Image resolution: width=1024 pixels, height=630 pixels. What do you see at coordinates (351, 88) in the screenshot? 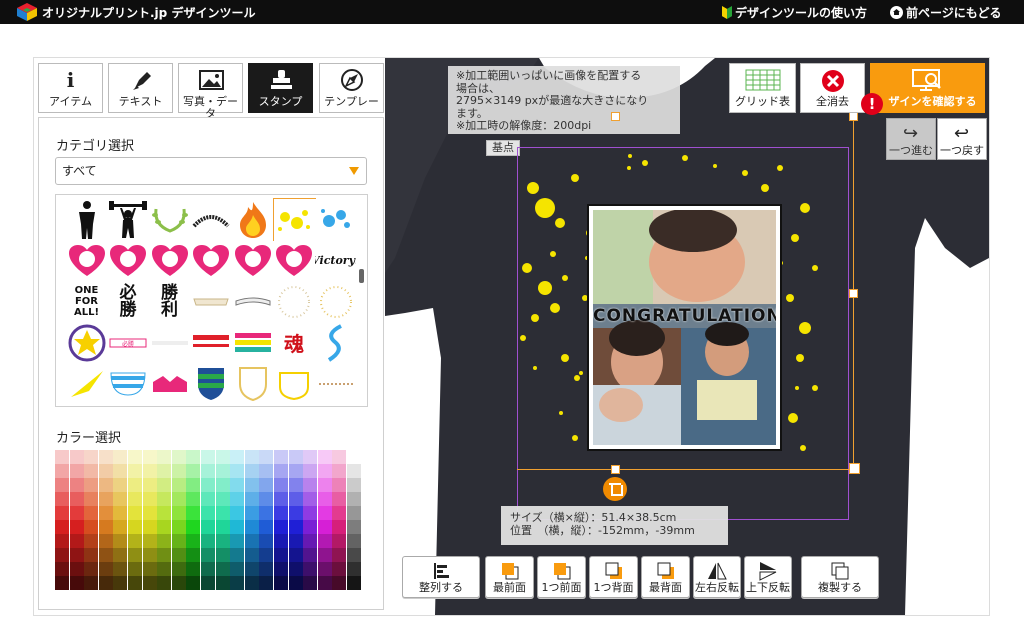
I see `tab-template: テンプレー` at bounding box center [351, 88].